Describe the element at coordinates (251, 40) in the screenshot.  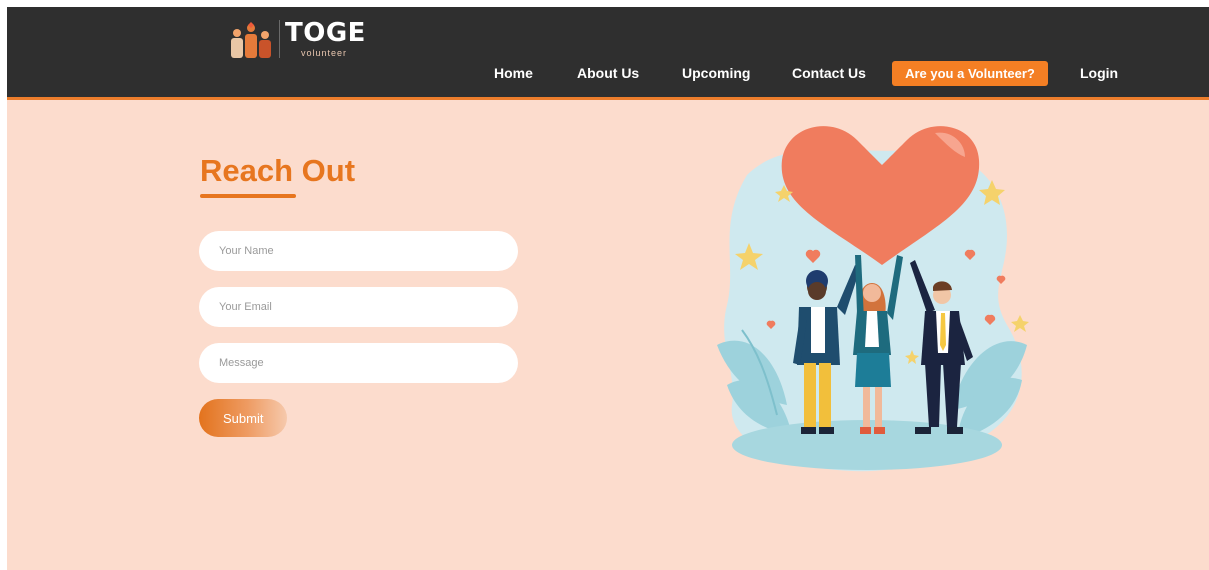
I see `volunteers-logo-icon` at that location.